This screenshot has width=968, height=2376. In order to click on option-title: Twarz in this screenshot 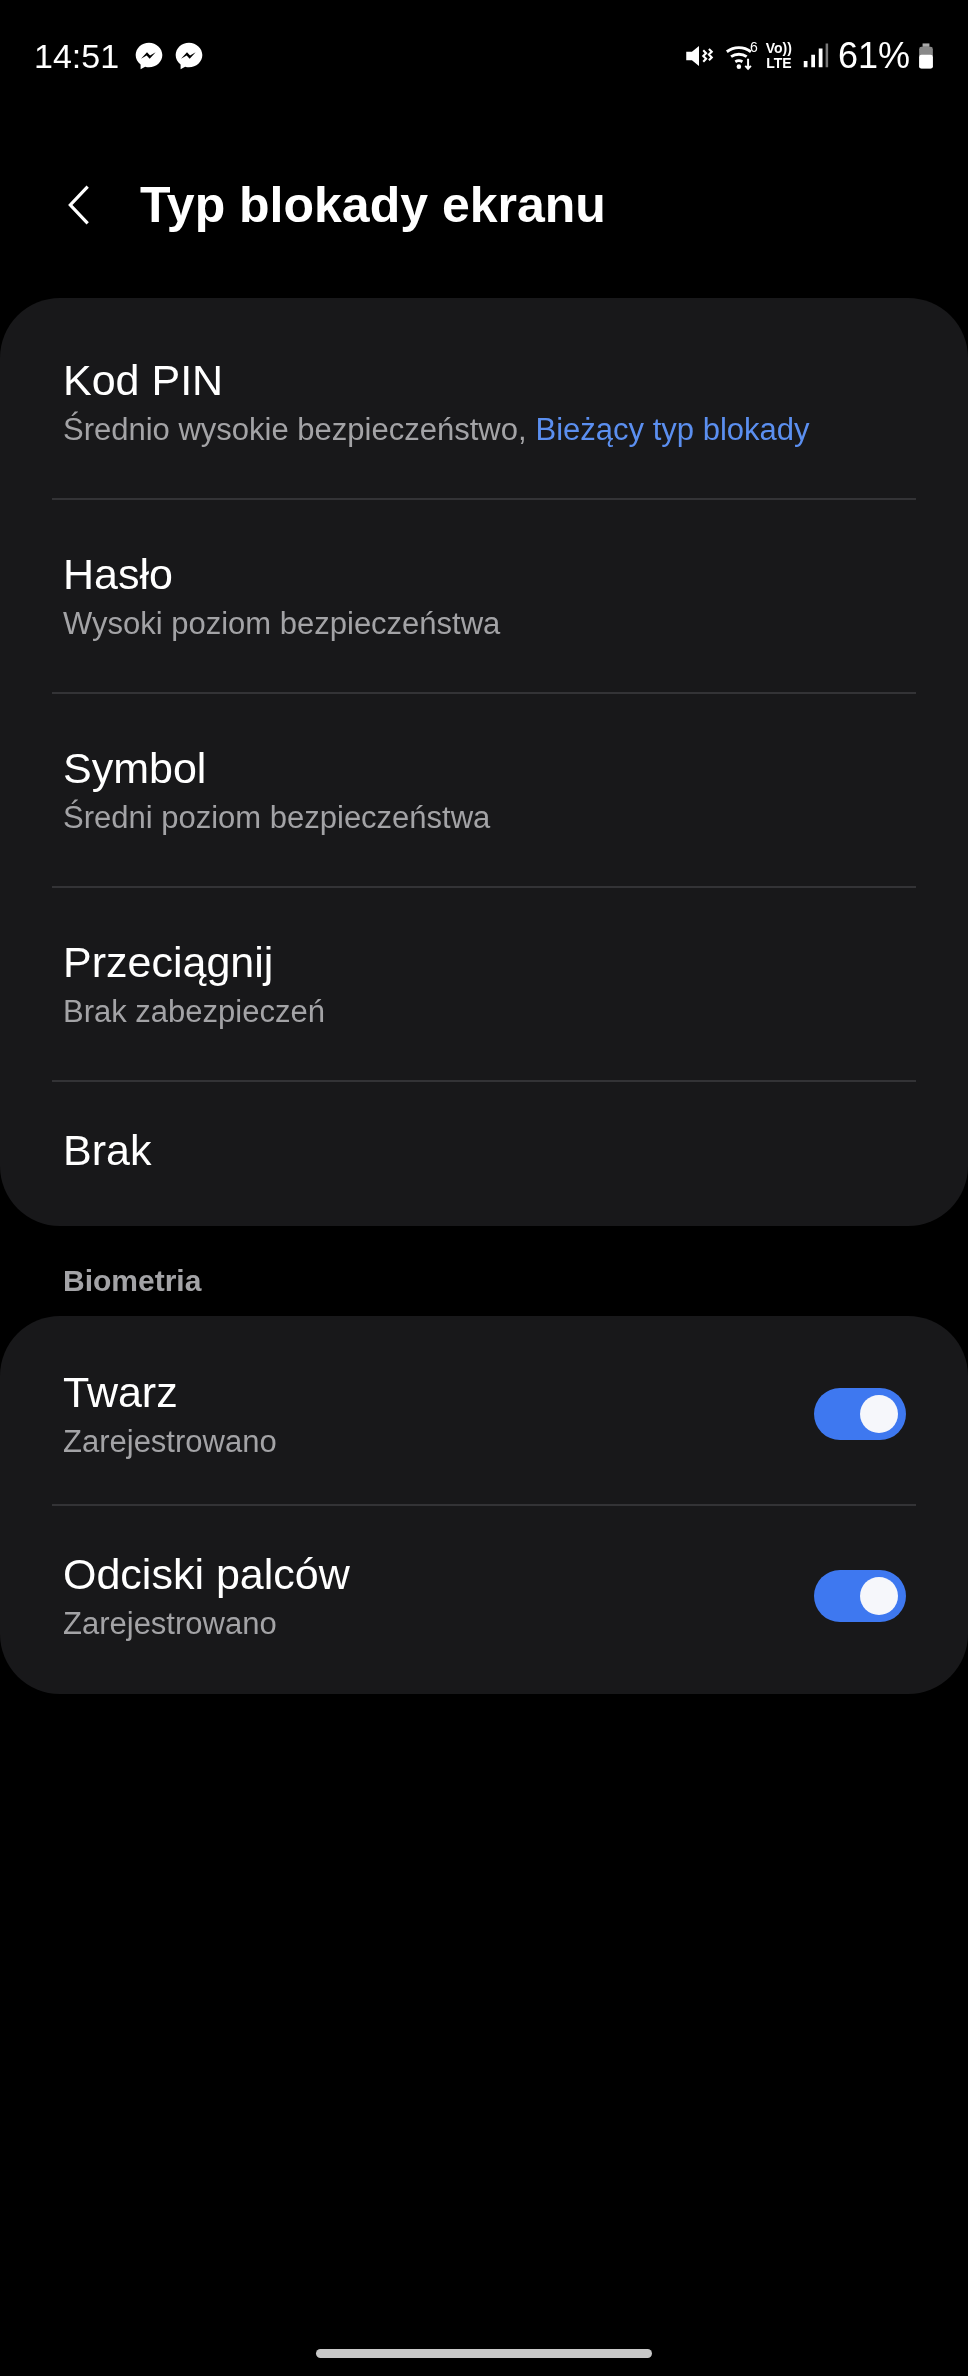, I will do `click(121, 1392)`.